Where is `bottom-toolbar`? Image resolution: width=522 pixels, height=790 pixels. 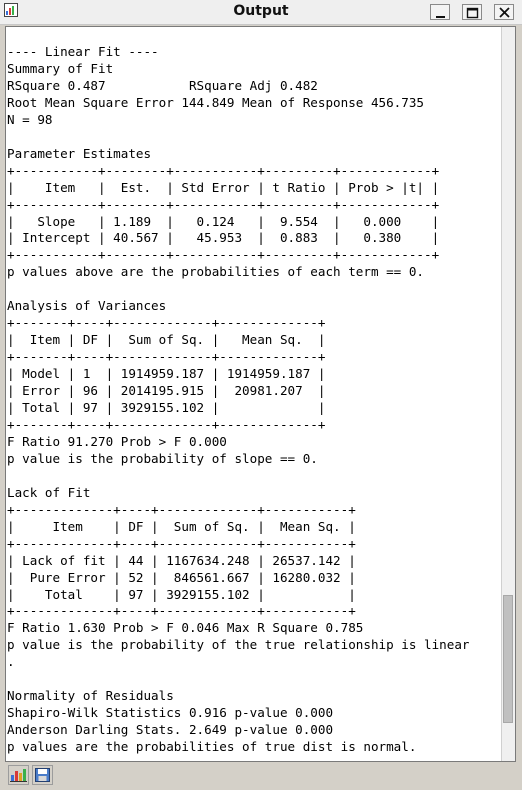 bottom-toolbar is located at coordinates (261, 776).